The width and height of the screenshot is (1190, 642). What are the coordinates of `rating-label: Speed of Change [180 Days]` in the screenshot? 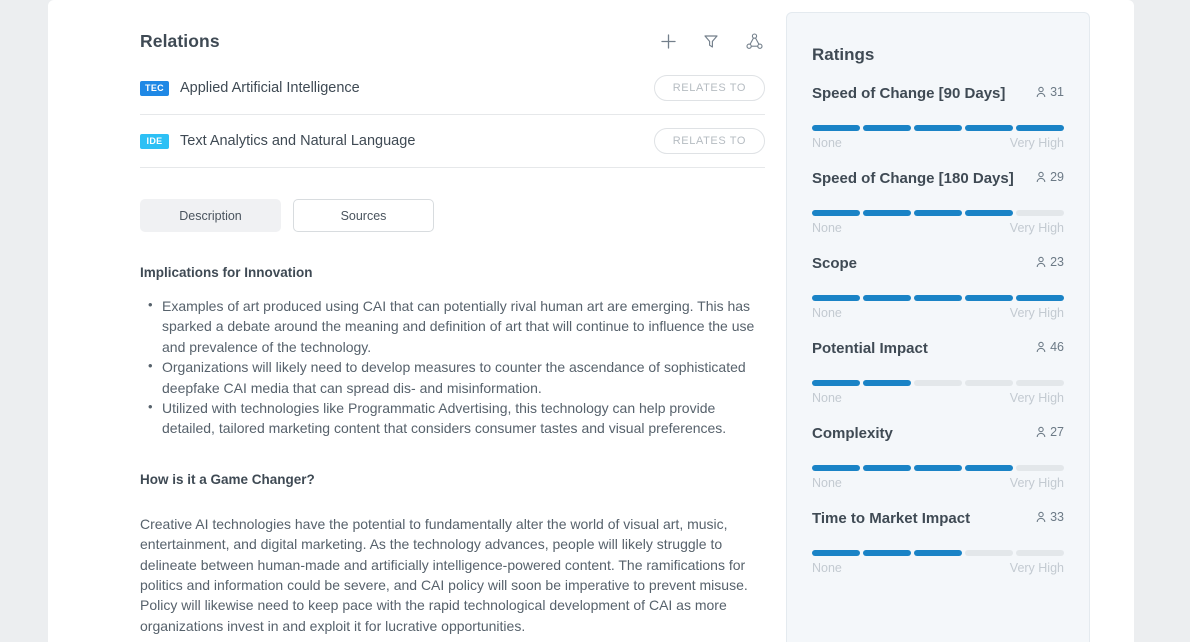 It's located at (913, 178).